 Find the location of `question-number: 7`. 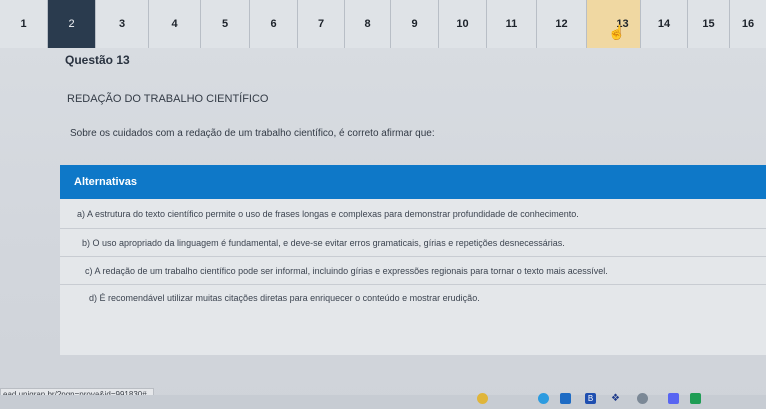

question-number: 7 is located at coordinates (321, 24).